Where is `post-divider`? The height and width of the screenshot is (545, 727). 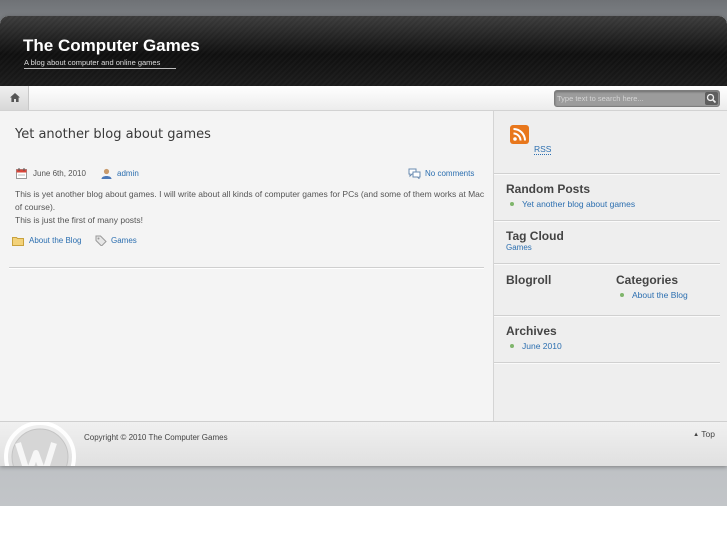
post-divider is located at coordinates (246, 268).